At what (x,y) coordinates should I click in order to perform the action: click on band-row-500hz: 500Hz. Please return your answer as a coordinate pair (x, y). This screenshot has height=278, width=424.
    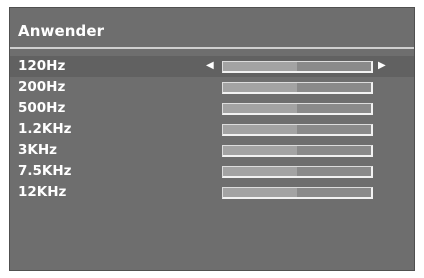
    Looking at the image, I should click on (212, 108).